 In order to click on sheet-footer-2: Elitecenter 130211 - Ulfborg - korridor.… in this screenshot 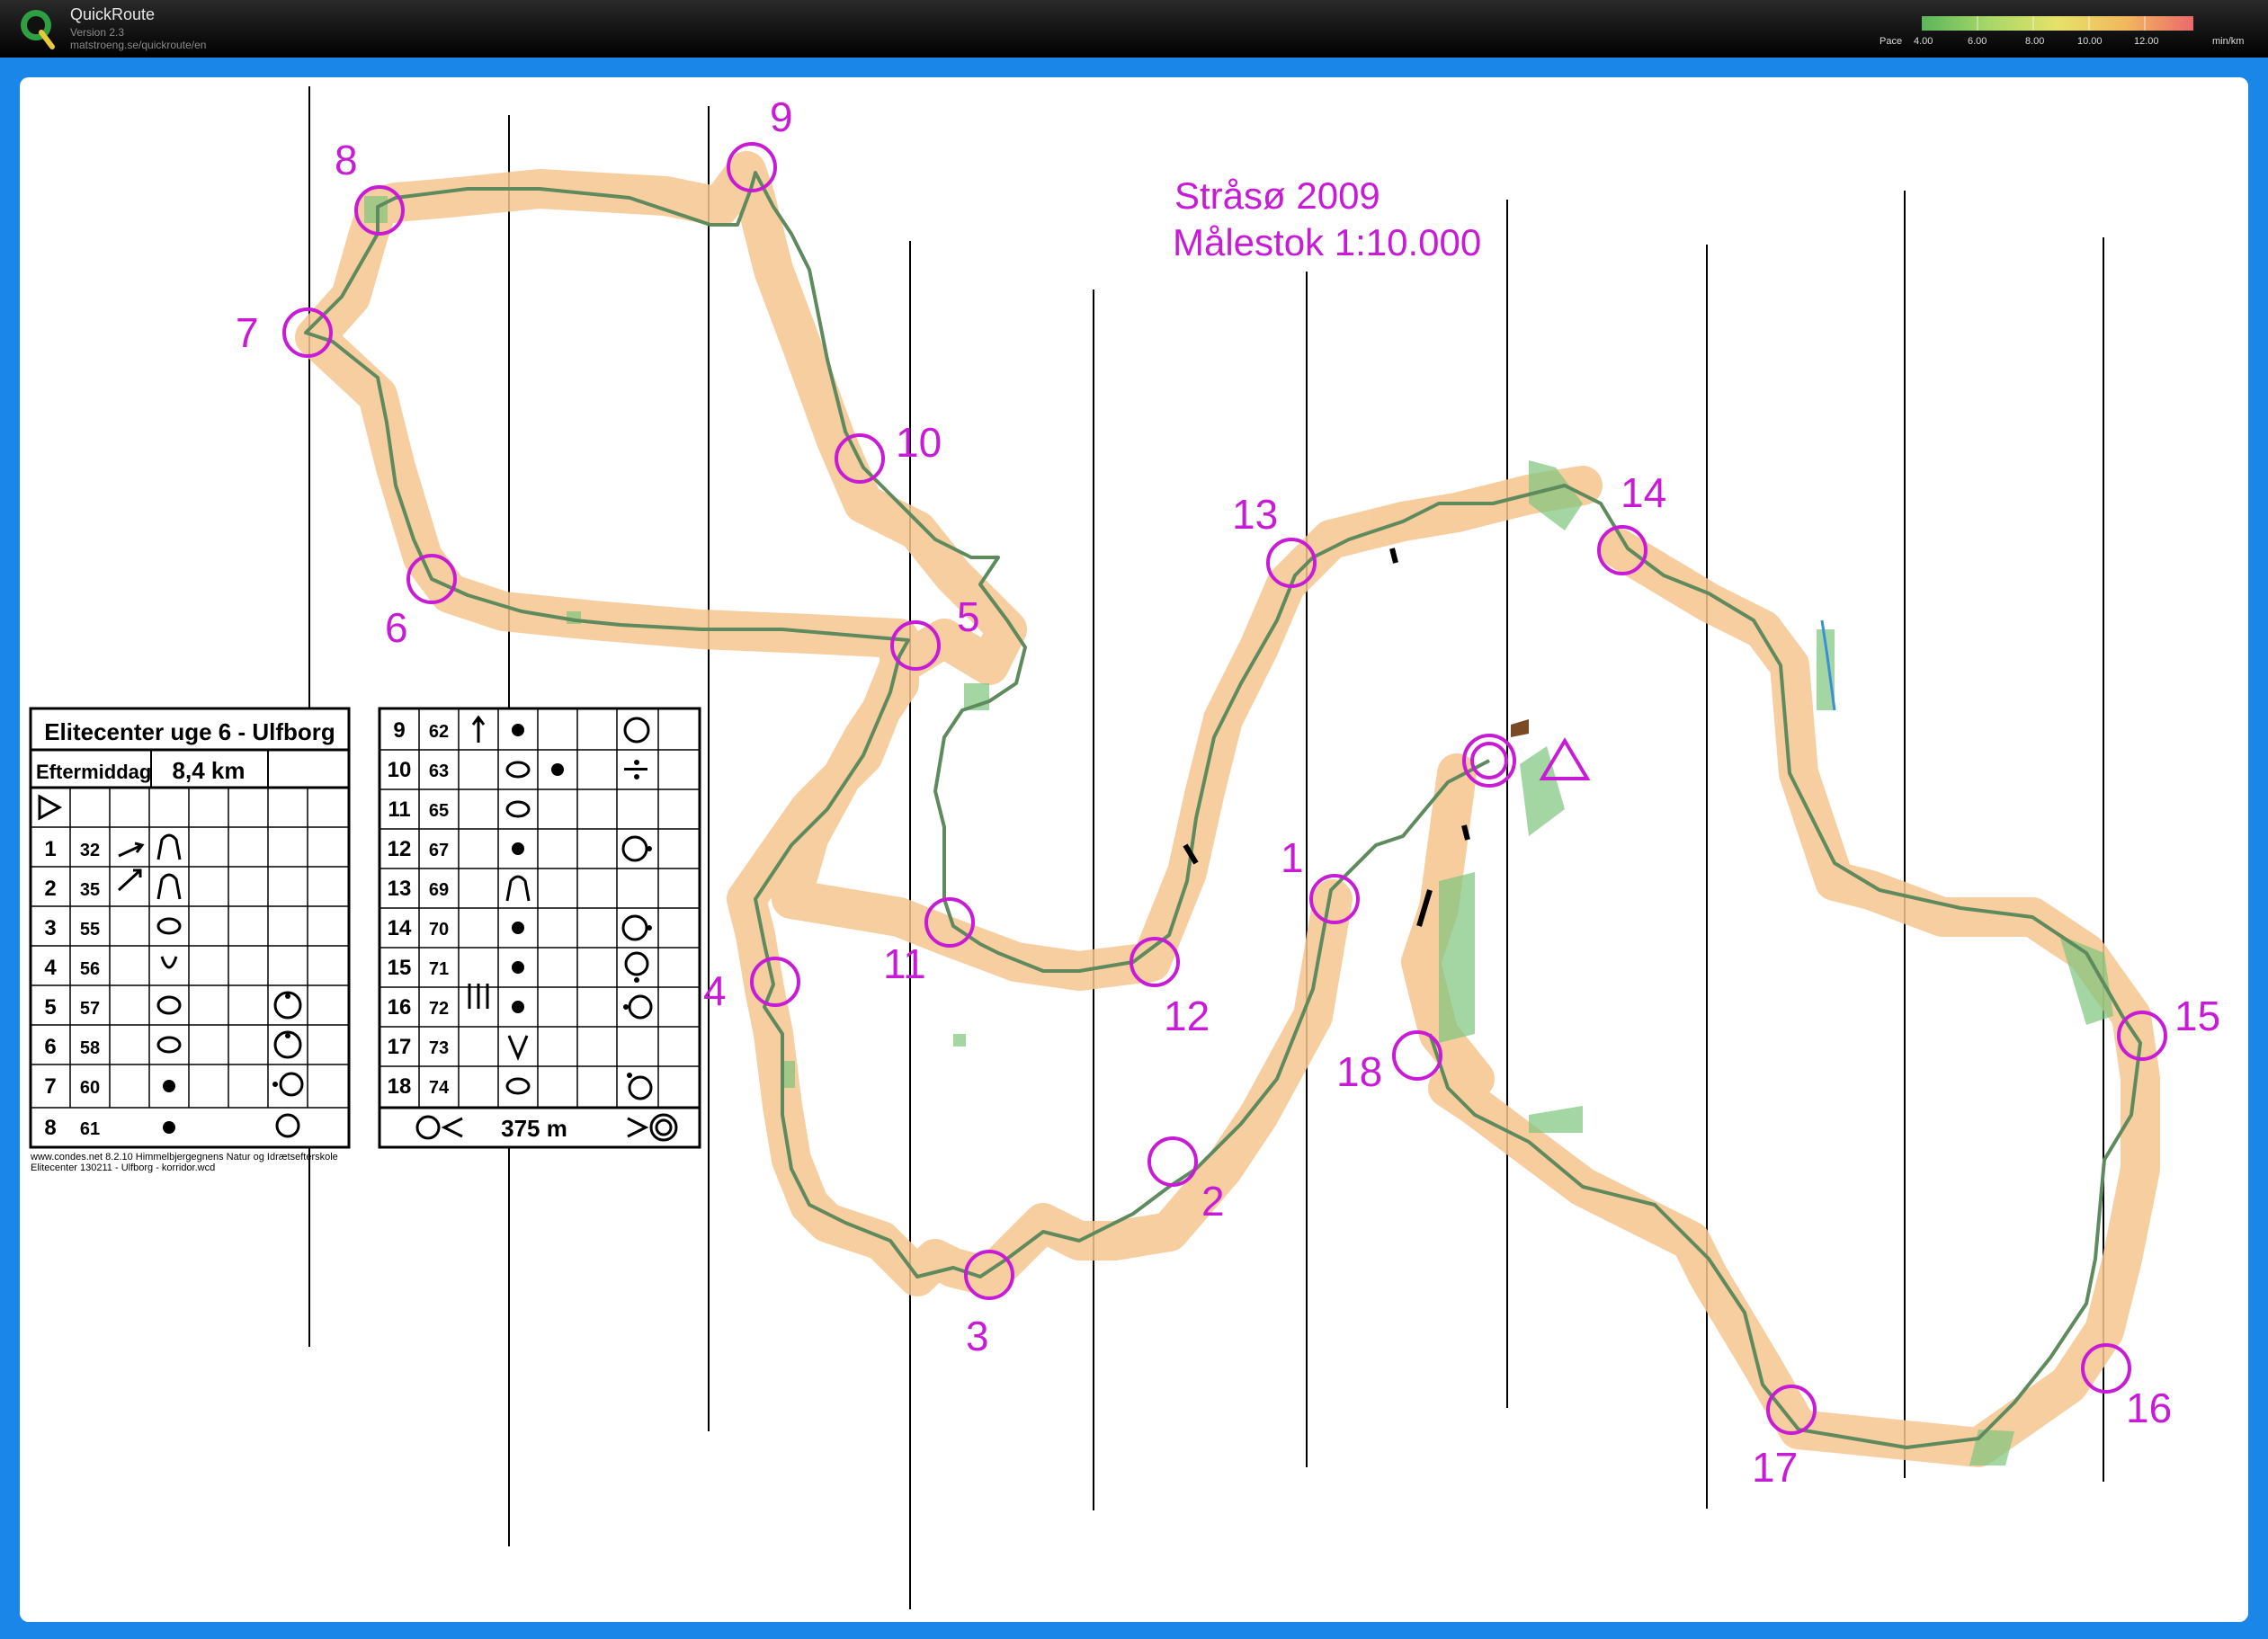, I will do `click(123, 1167)`.